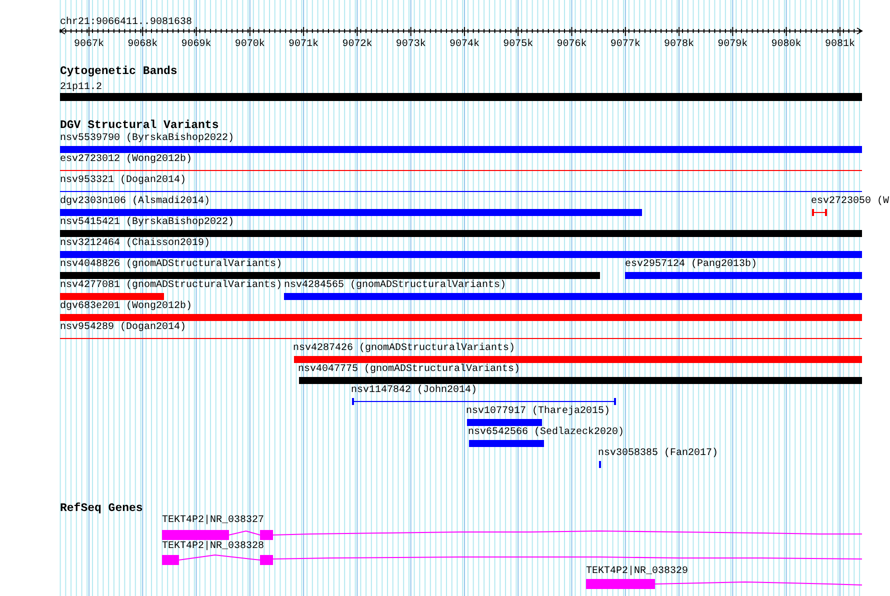  I want to click on track-title: Cytogenetic Bands, so click(119, 71).